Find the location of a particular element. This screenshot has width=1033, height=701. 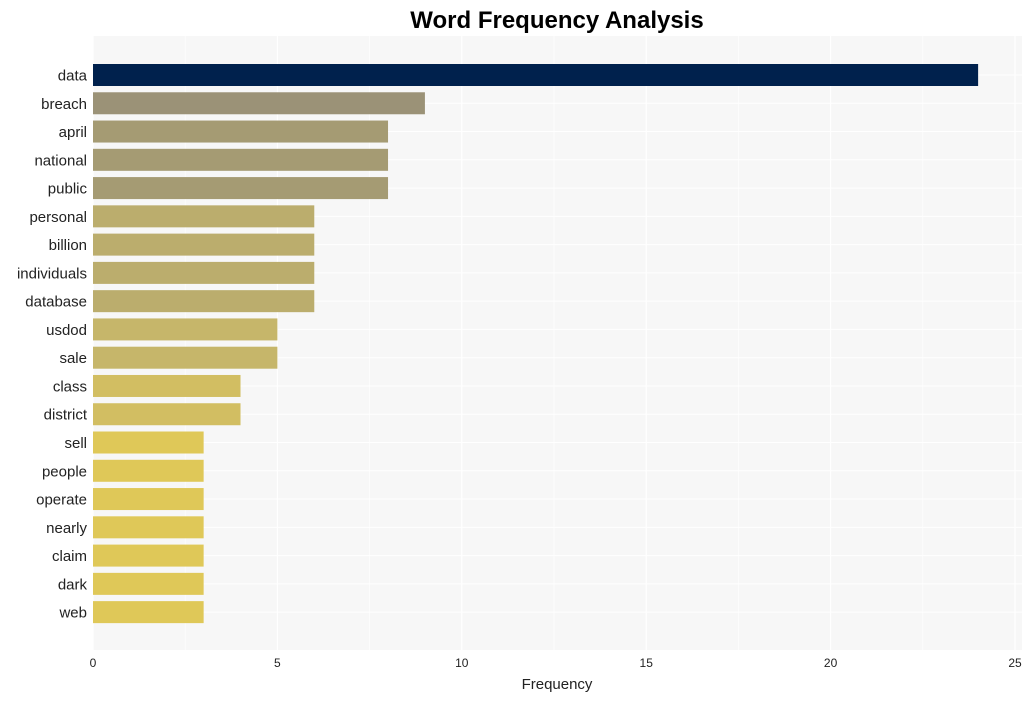

bar-class is located at coordinates (167, 385).